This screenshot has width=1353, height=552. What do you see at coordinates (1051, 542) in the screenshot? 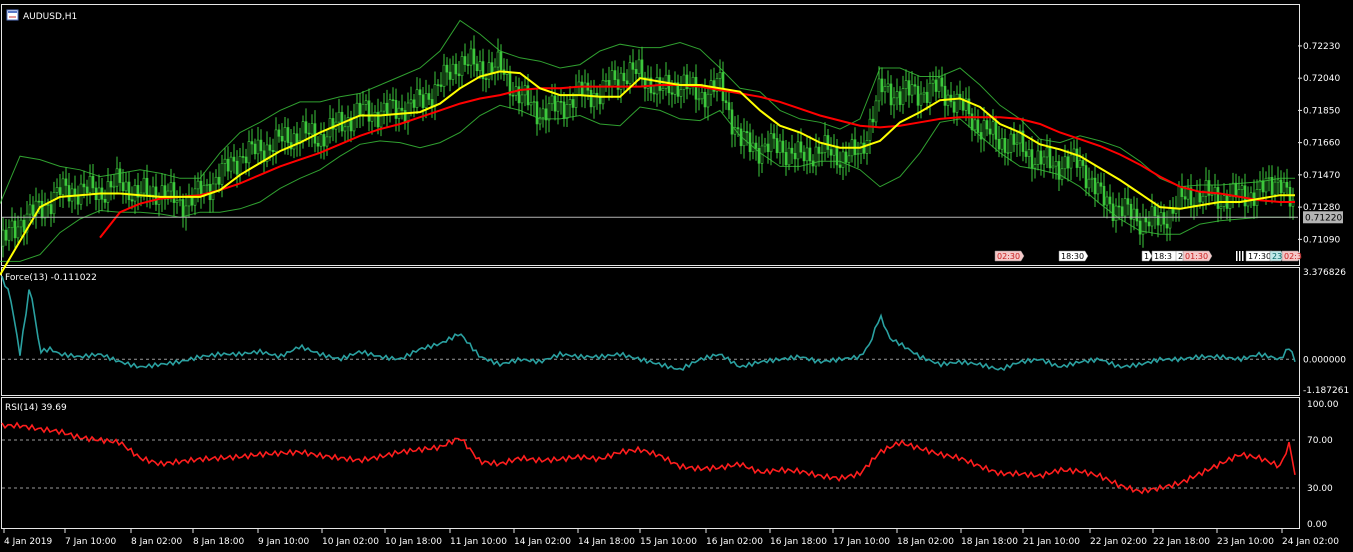
I see `time-axis-label: 21 Jan 10:00` at bounding box center [1051, 542].